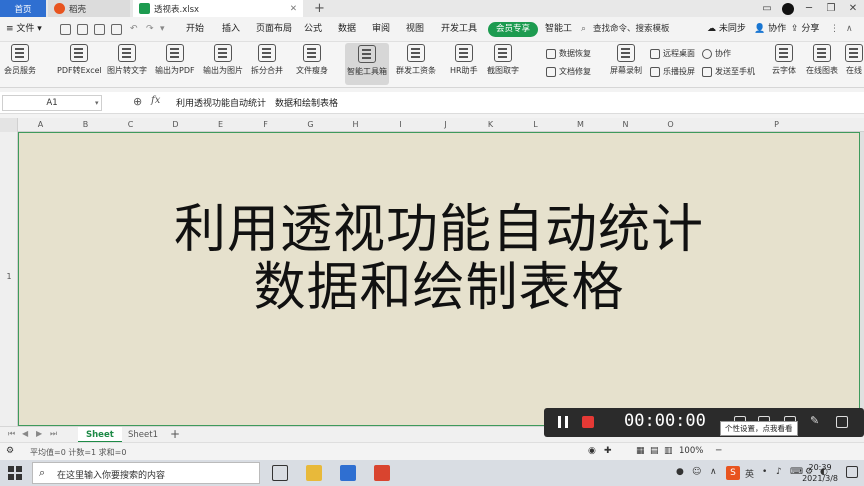  What do you see at coordinates (381, 29) in the screenshot?
I see `menu-review: 审阅` at bounding box center [381, 29].